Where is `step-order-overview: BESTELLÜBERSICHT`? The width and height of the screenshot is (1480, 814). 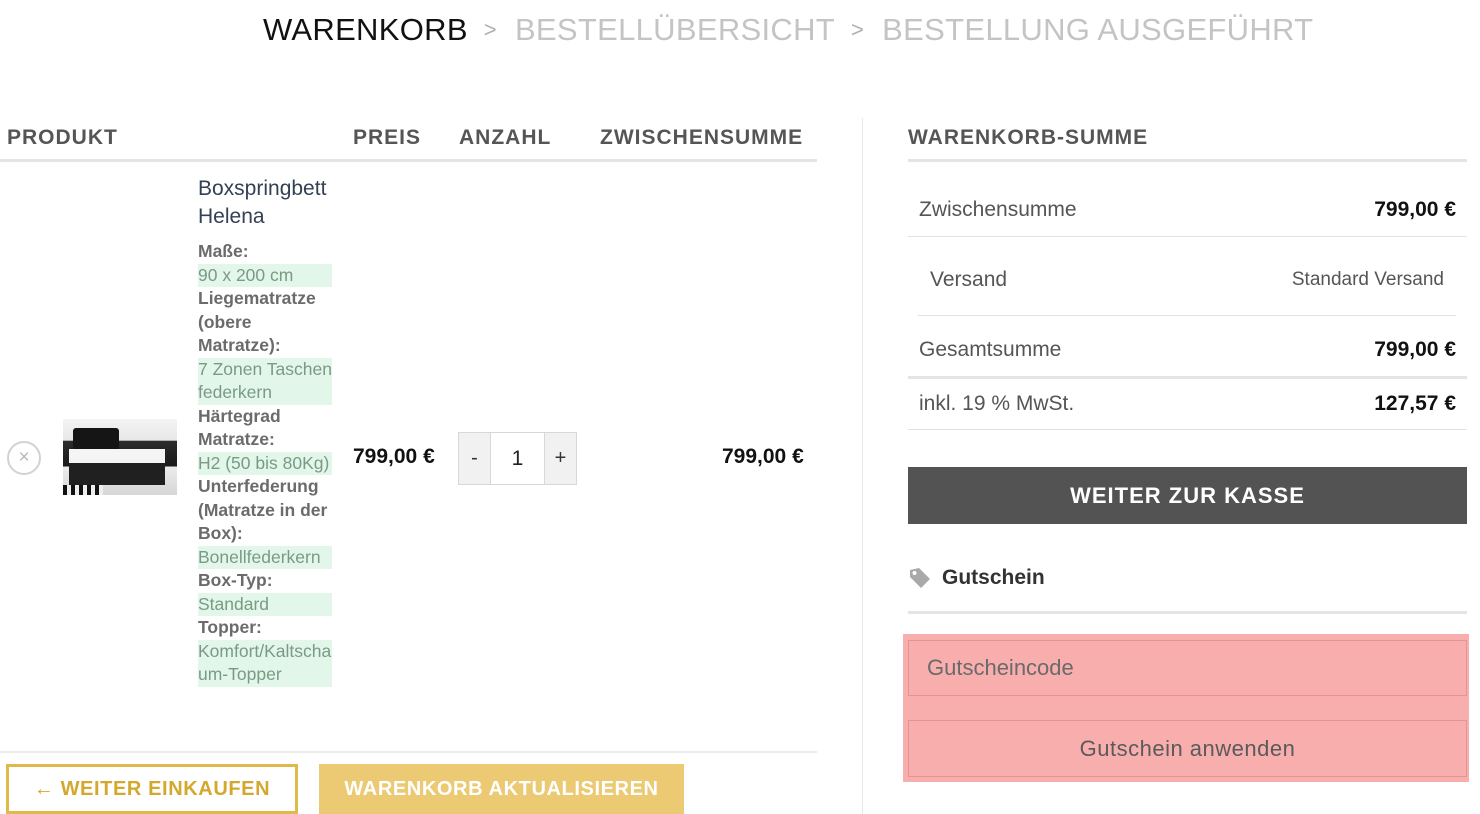 step-order-overview: BESTELLÜBERSICHT is located at coordinates (675, 29).